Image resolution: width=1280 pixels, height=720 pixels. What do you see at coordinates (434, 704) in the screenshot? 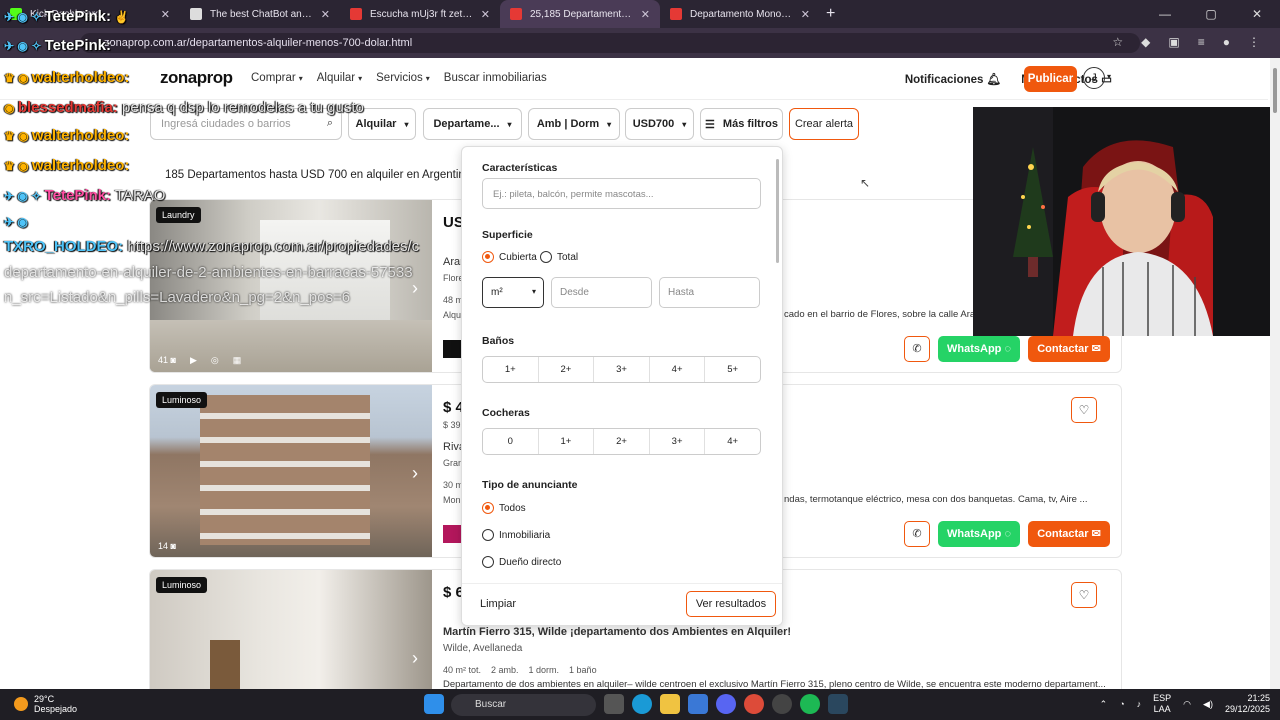
I see `windows-start-icon` at bounding box center [434, 704].